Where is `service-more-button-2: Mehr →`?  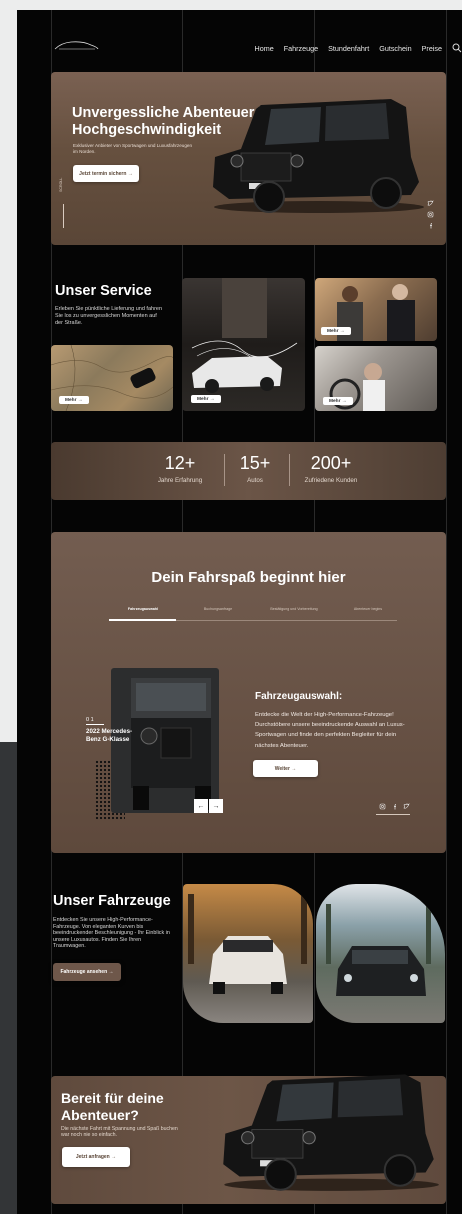 service-more-button-2: Mehr → is located at coordinates (206, 399).